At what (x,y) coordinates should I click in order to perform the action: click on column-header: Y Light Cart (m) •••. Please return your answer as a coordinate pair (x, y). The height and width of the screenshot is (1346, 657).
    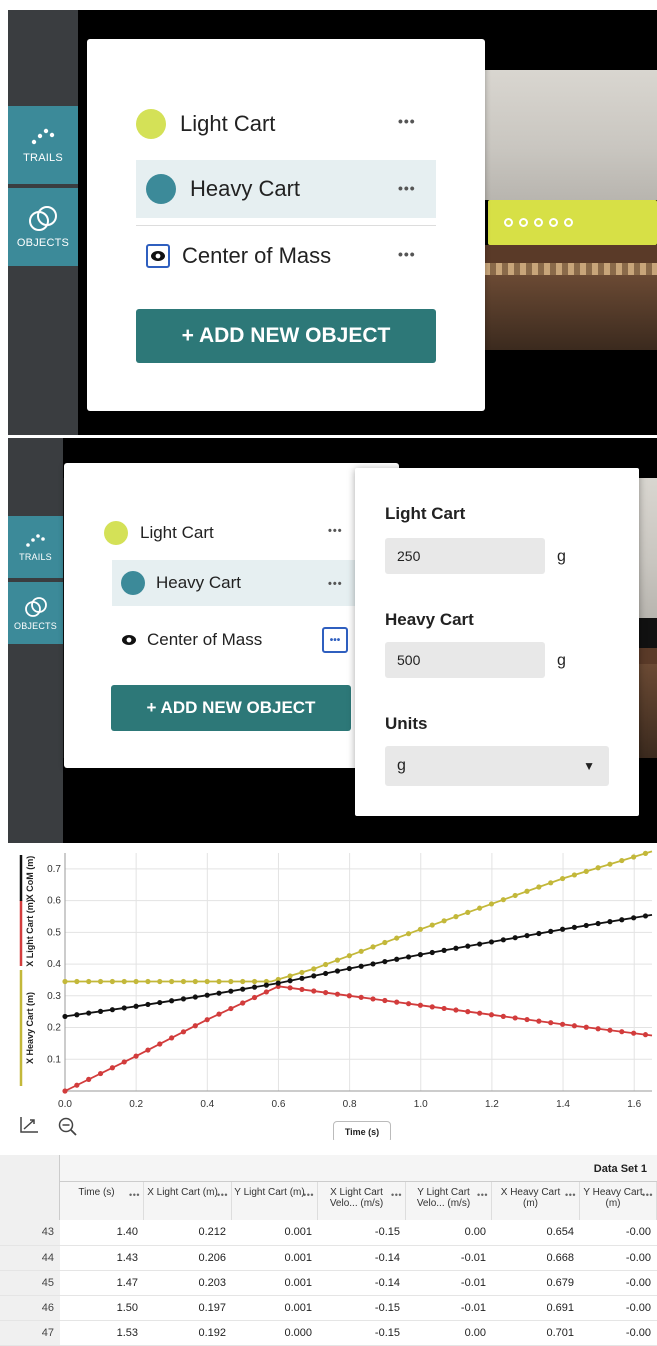
    Looking at the image, I should click on (275, 1201).